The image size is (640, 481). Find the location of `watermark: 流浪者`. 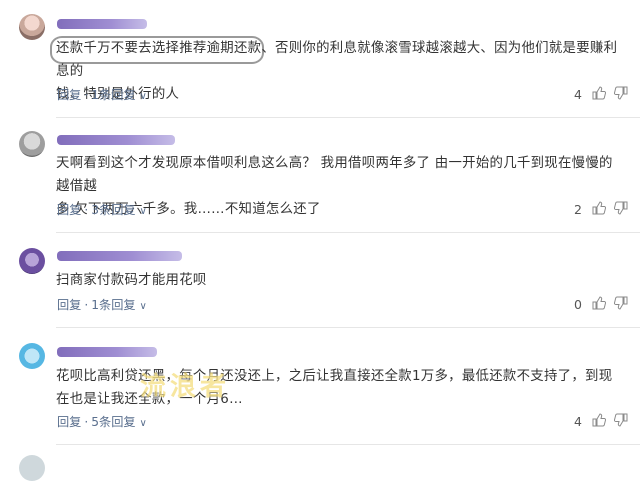

watermark: 流浪者 is located at coordinates (185, 387).